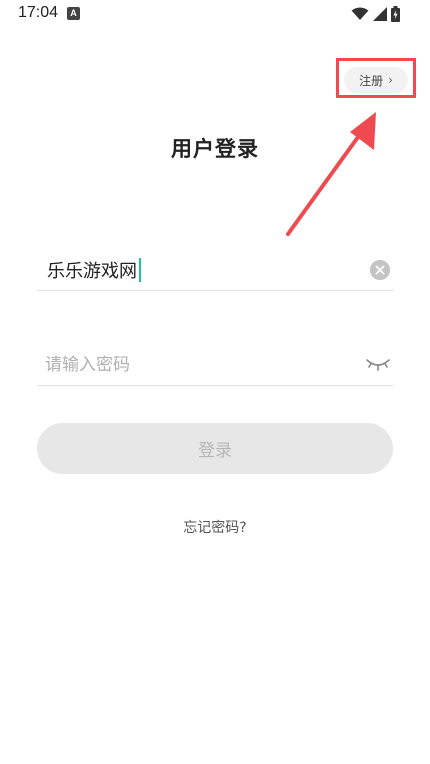 This screenshot has height=764, width=430. I want to click on register-button: 注册 ›, so click(376, 80).